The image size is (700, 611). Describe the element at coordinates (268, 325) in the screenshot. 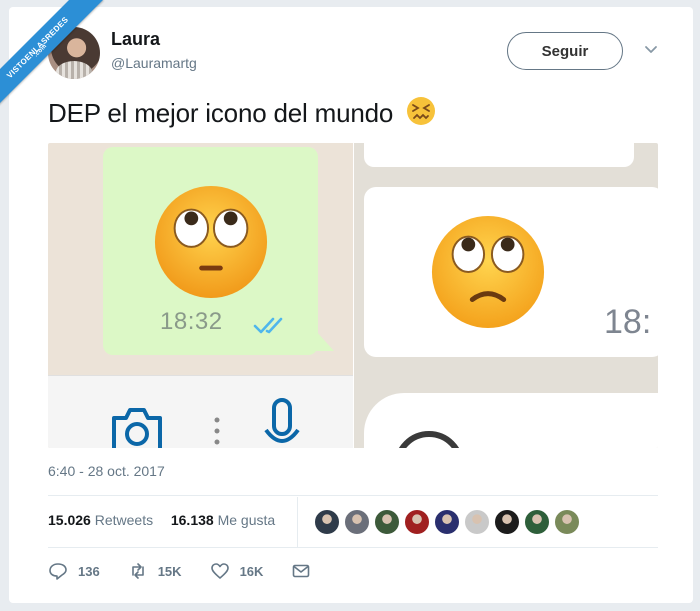

I see `double-check-icon` at that location.